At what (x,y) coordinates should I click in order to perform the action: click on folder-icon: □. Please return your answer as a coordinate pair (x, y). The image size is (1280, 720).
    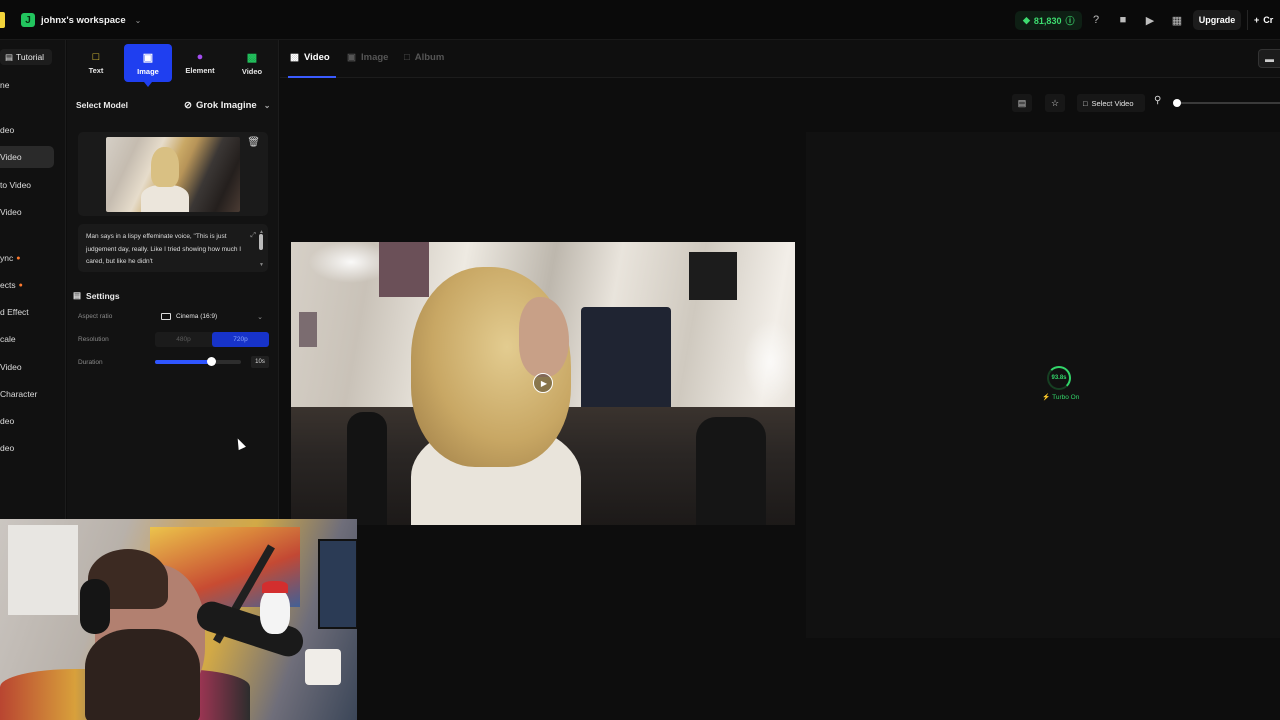
    Looking at the image, I should click on (407, 57).